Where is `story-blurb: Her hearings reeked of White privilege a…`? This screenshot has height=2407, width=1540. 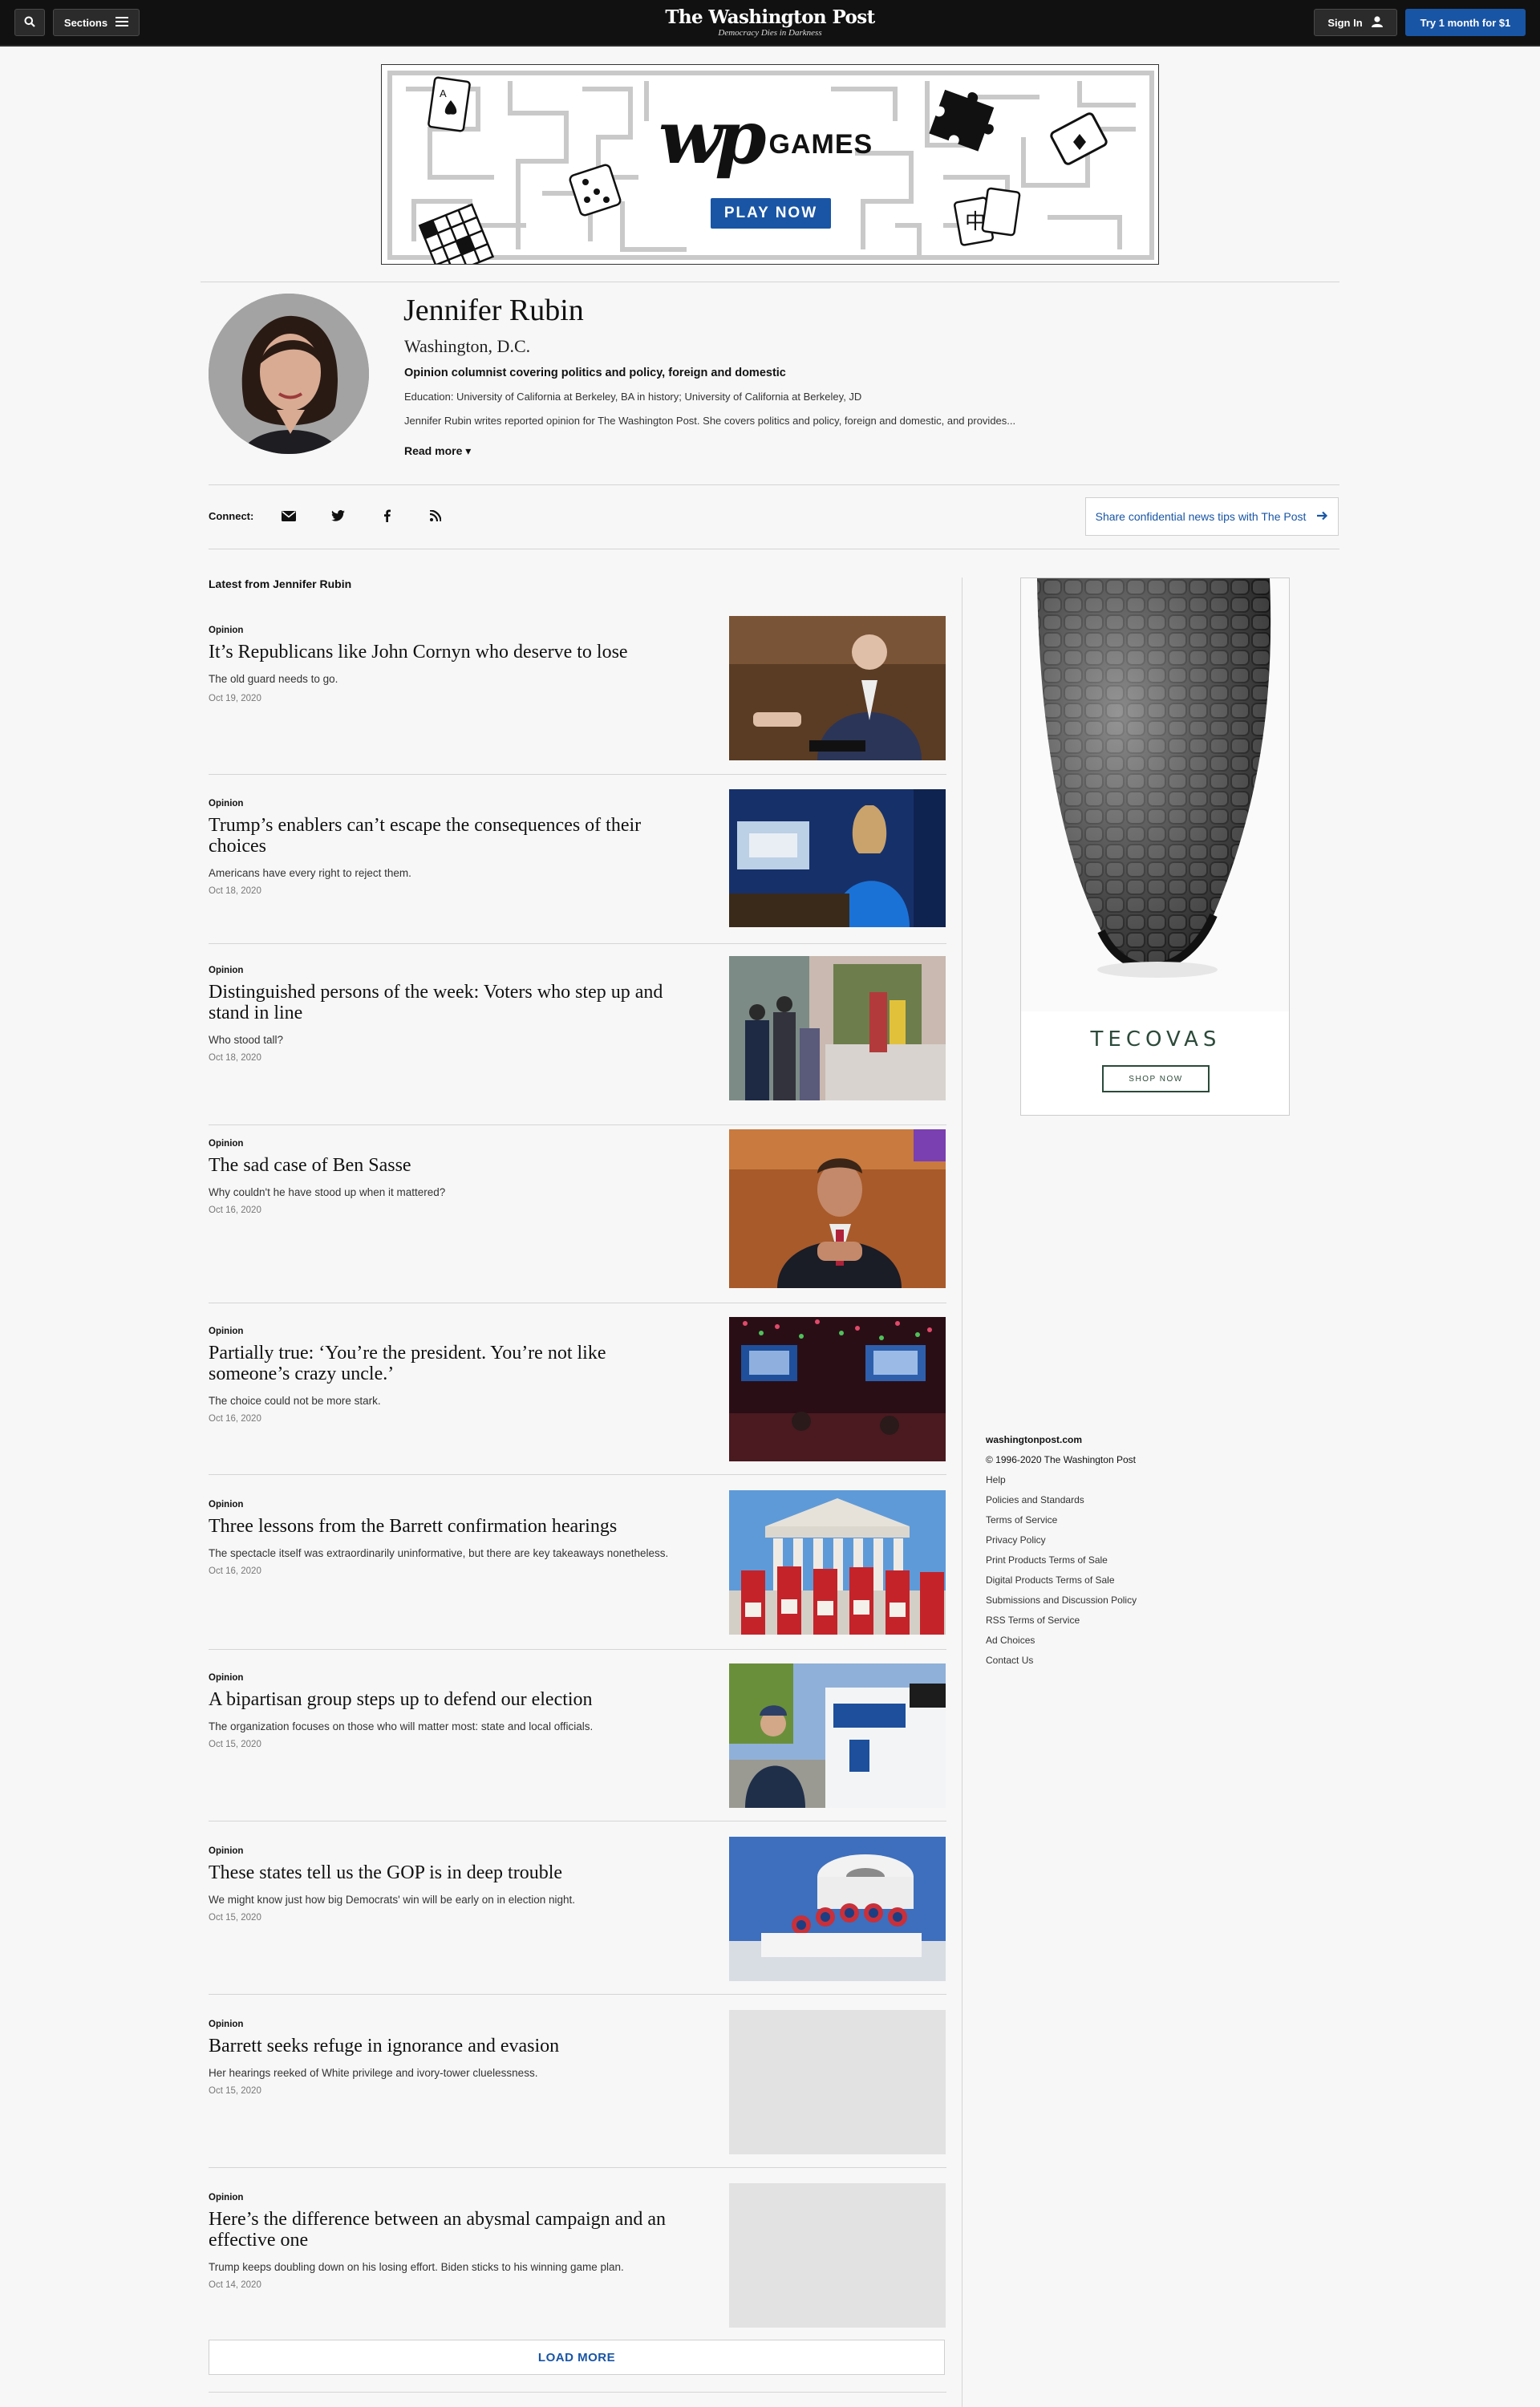 story-blurb: Her hearings reeked of White privilege a… is located at coordinates (374, 2073).